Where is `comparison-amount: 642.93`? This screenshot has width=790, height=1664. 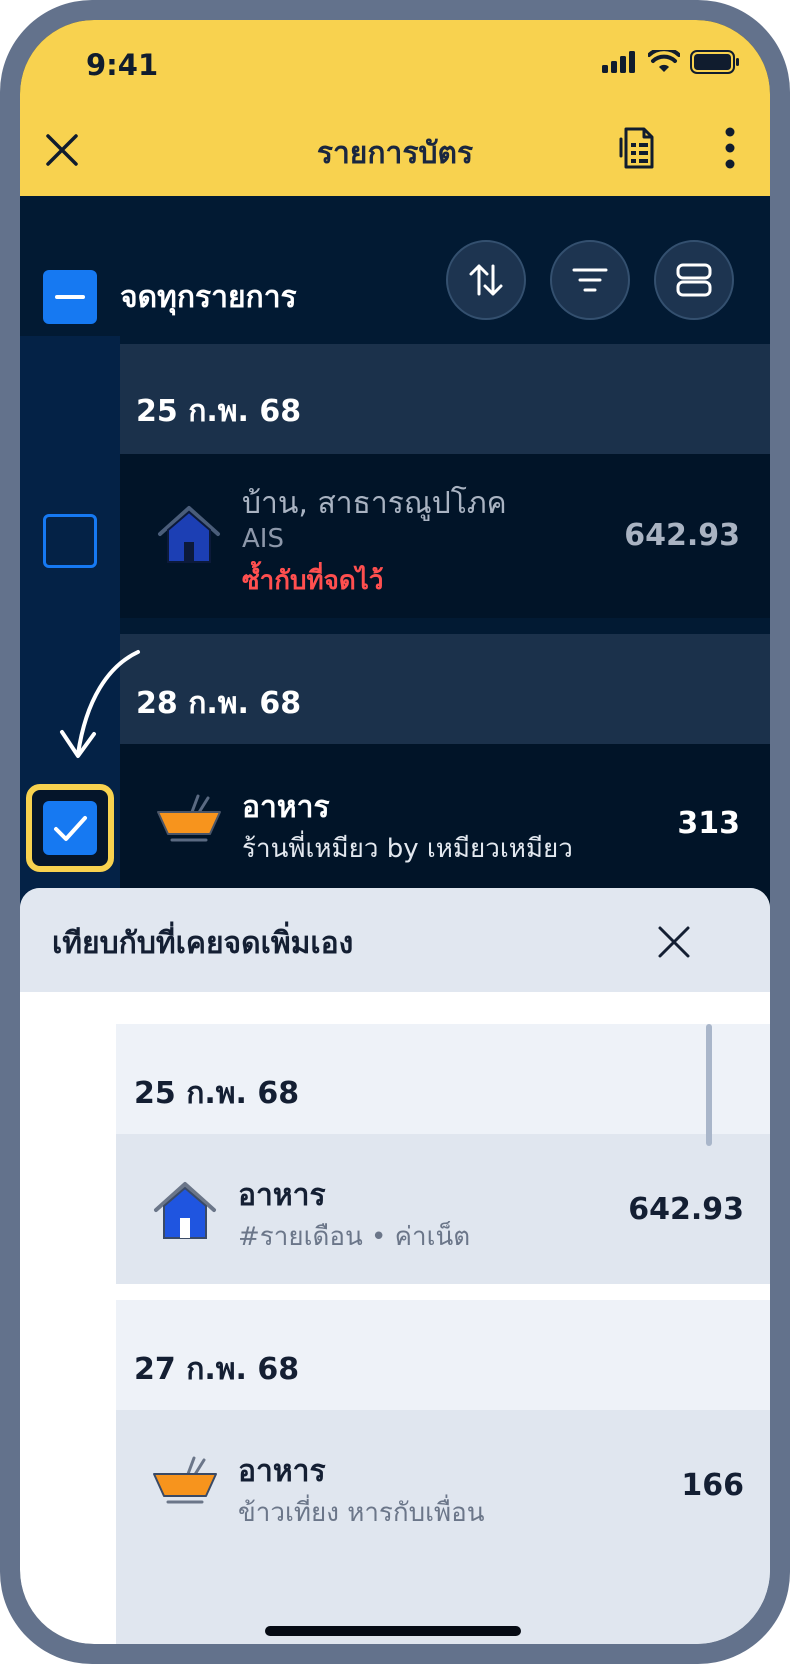 comparison-amount: 642.93 is located at coordinates (686, 1209).